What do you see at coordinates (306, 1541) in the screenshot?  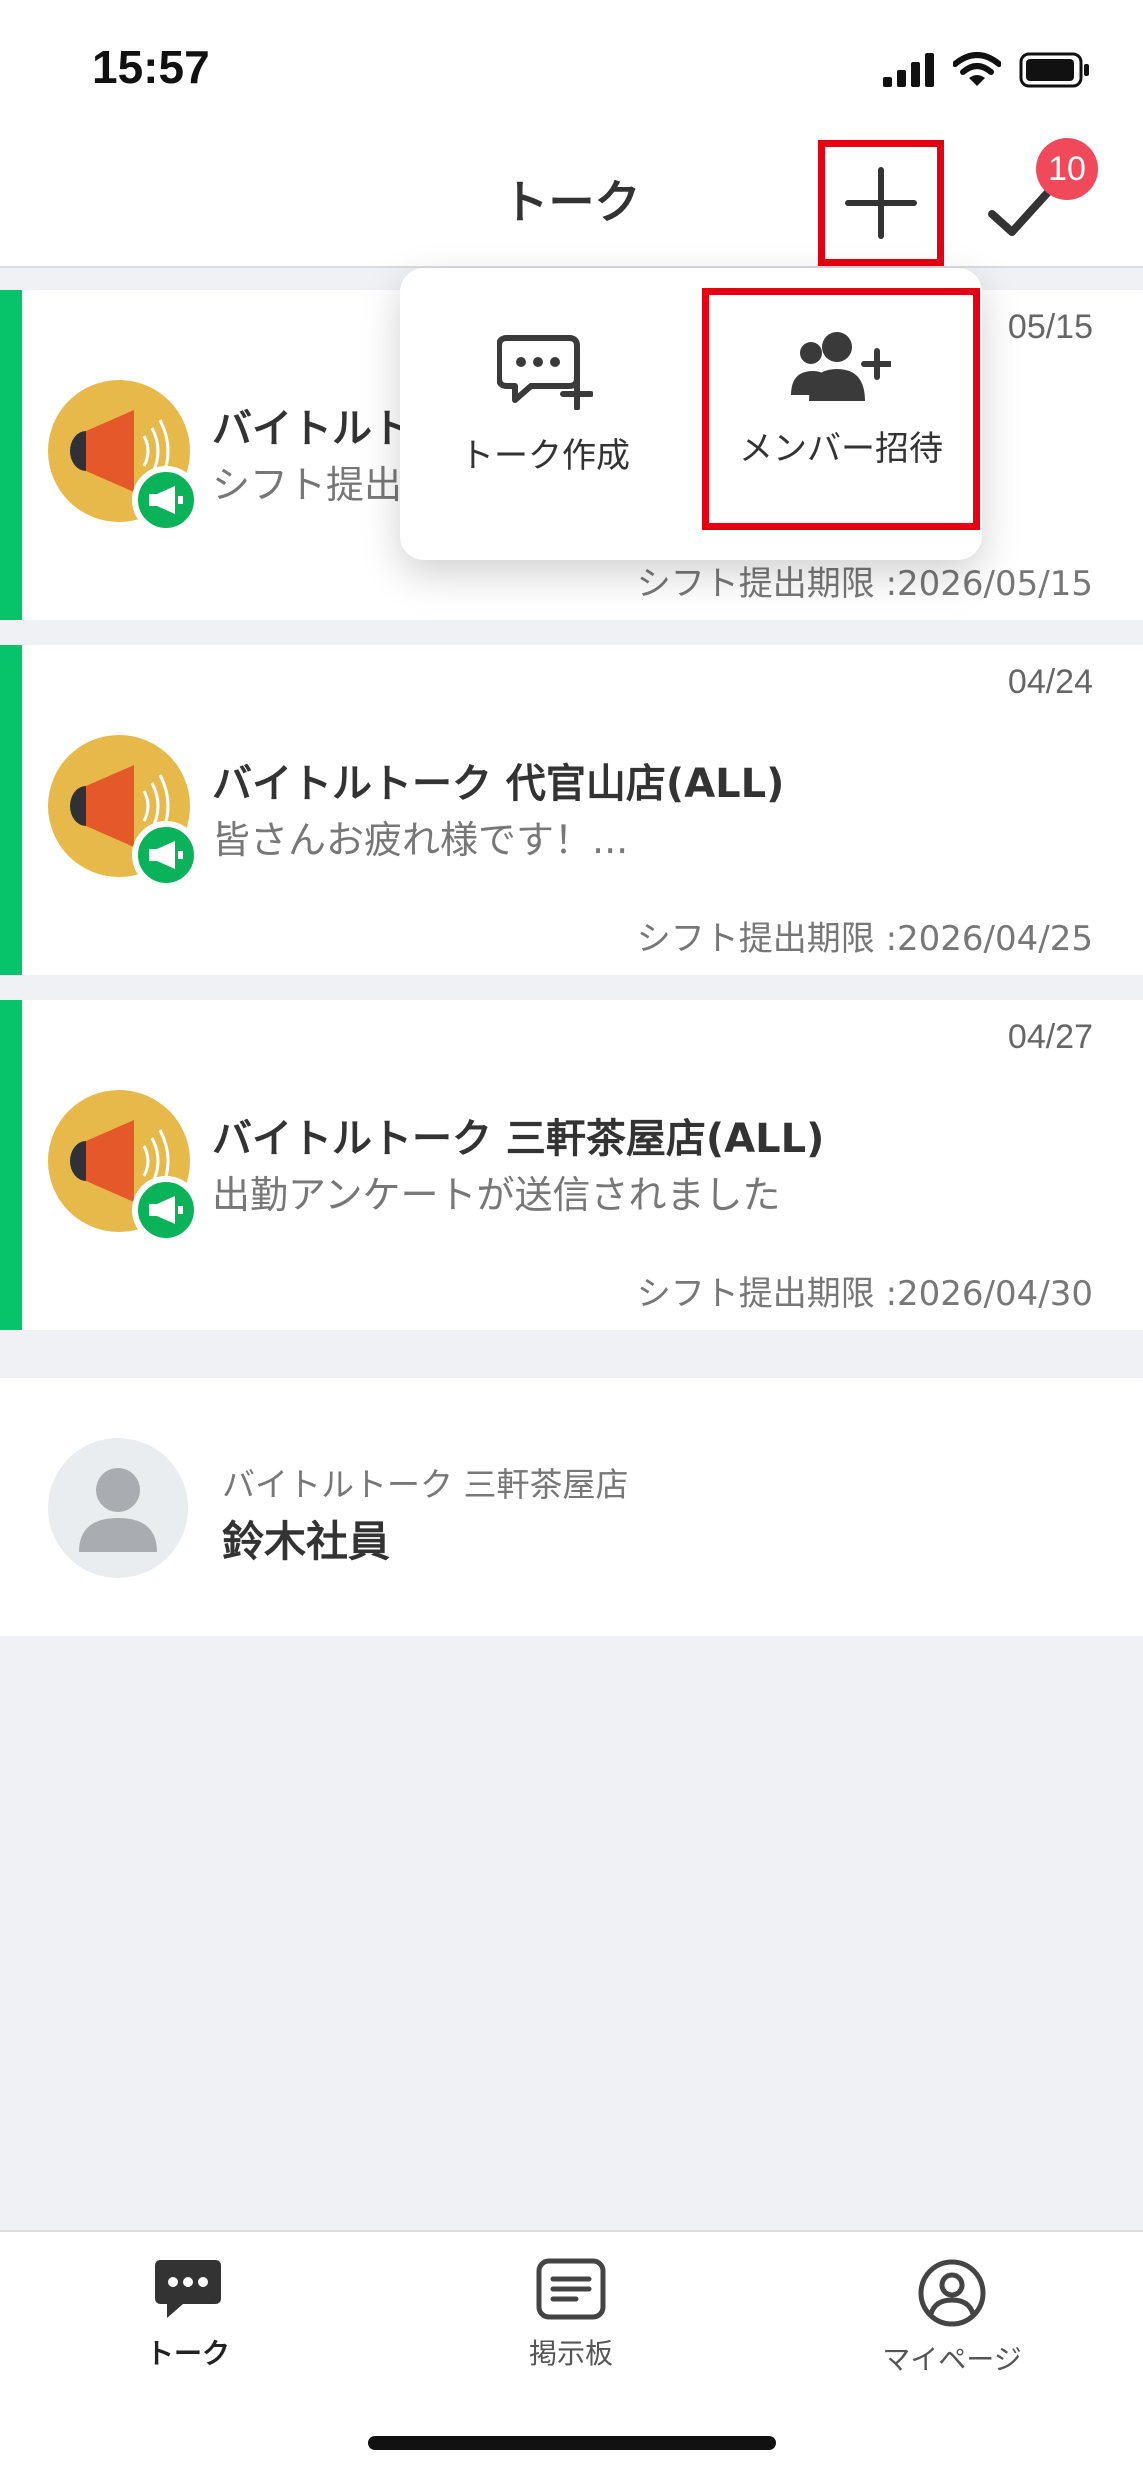 I see `member-name: 鈴木社員` at bounding box center [306, 1541].